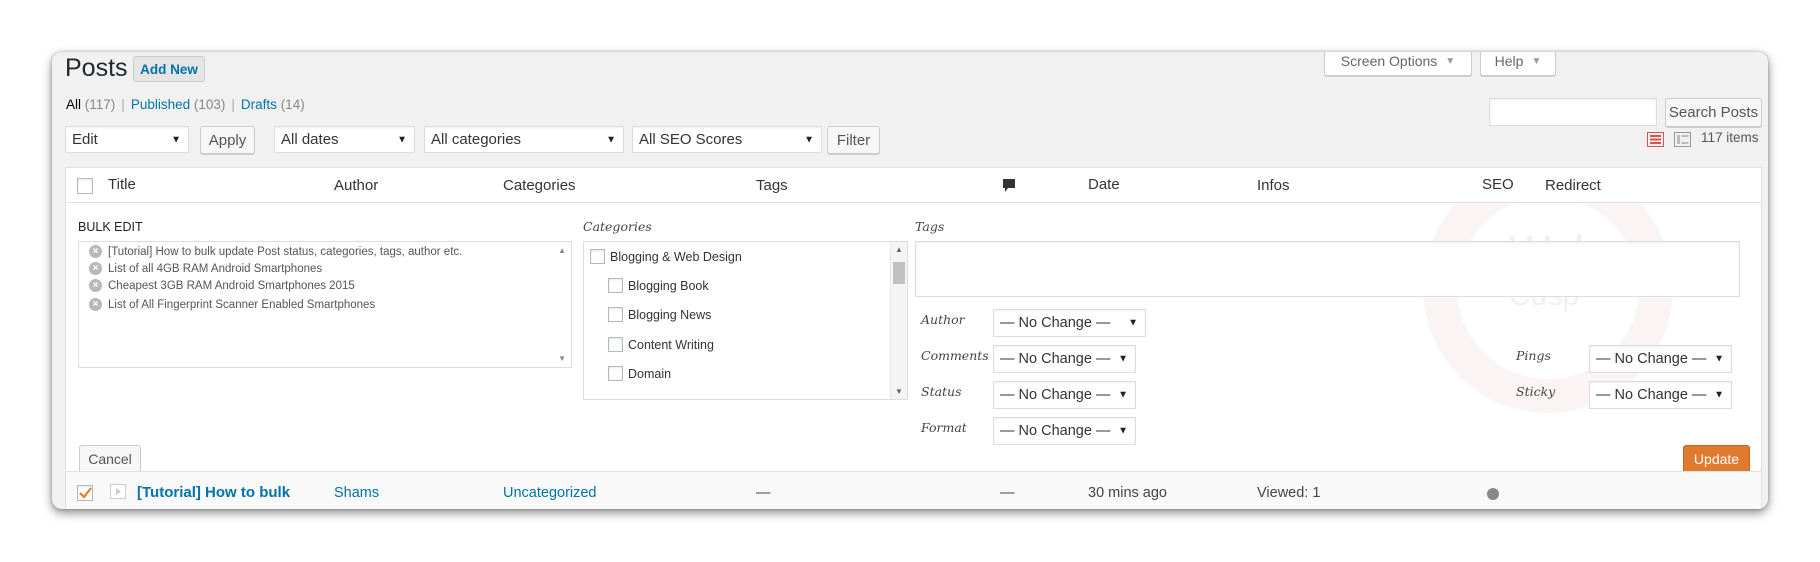 Image resolution: width=1820 pixels, height=562 pixels. I want to click on help-button: Help ▼, so click(1518, 64).